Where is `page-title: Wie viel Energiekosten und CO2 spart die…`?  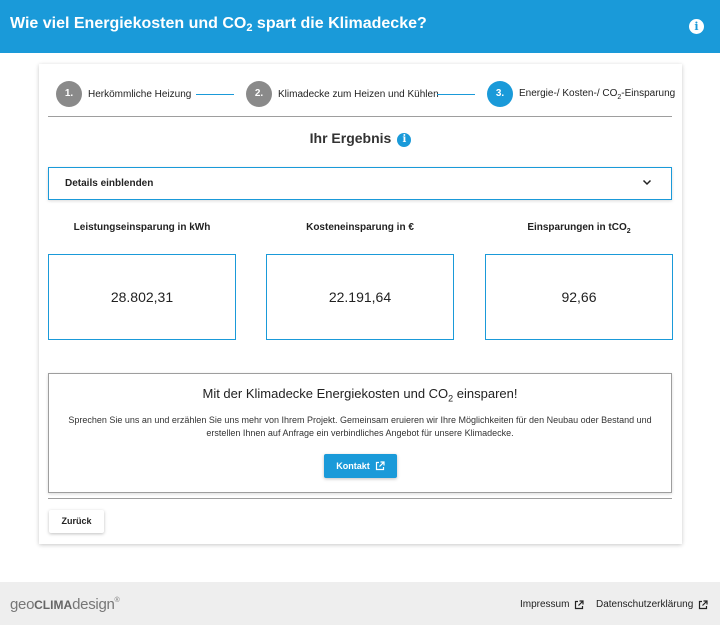
page-title: Wie viel Energiekosten und CO2 spart die… is located at coordinates (218, 24).